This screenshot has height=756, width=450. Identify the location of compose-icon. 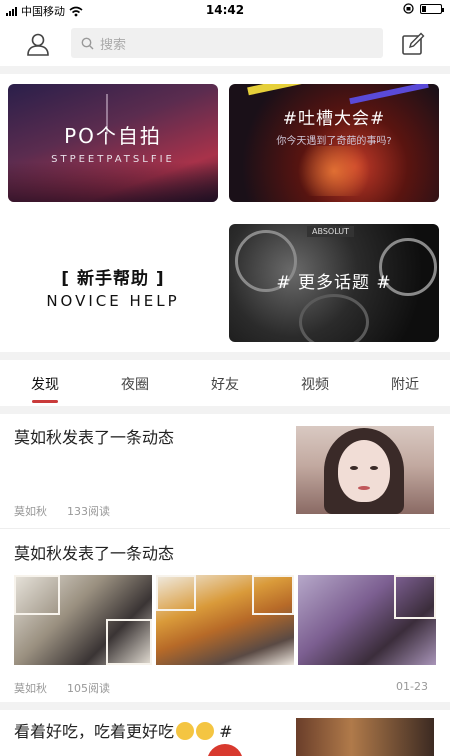
(413, 44).